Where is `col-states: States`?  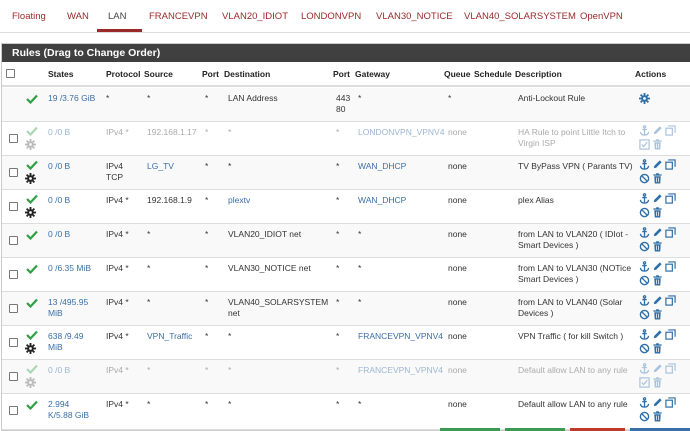 col-states: States is located at coordinates (61, 74).